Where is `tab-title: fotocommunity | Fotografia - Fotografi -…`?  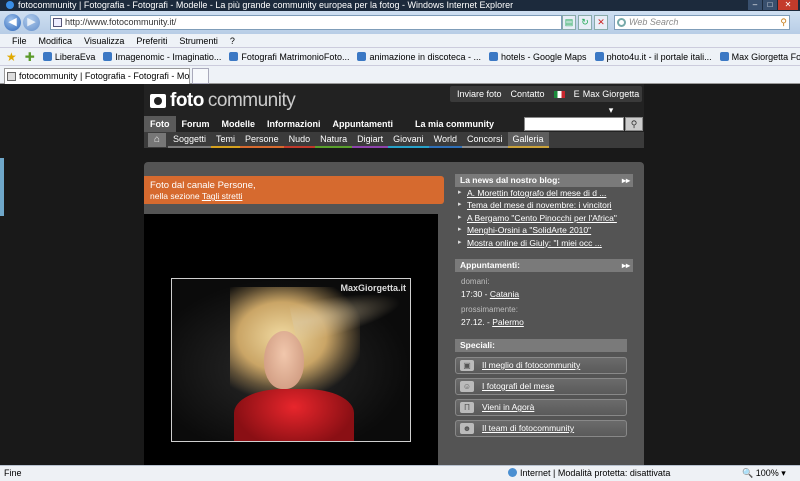 tab-title: fotocommunity | Fotografia - Fotografi -… is located at coordinates (104, 76).